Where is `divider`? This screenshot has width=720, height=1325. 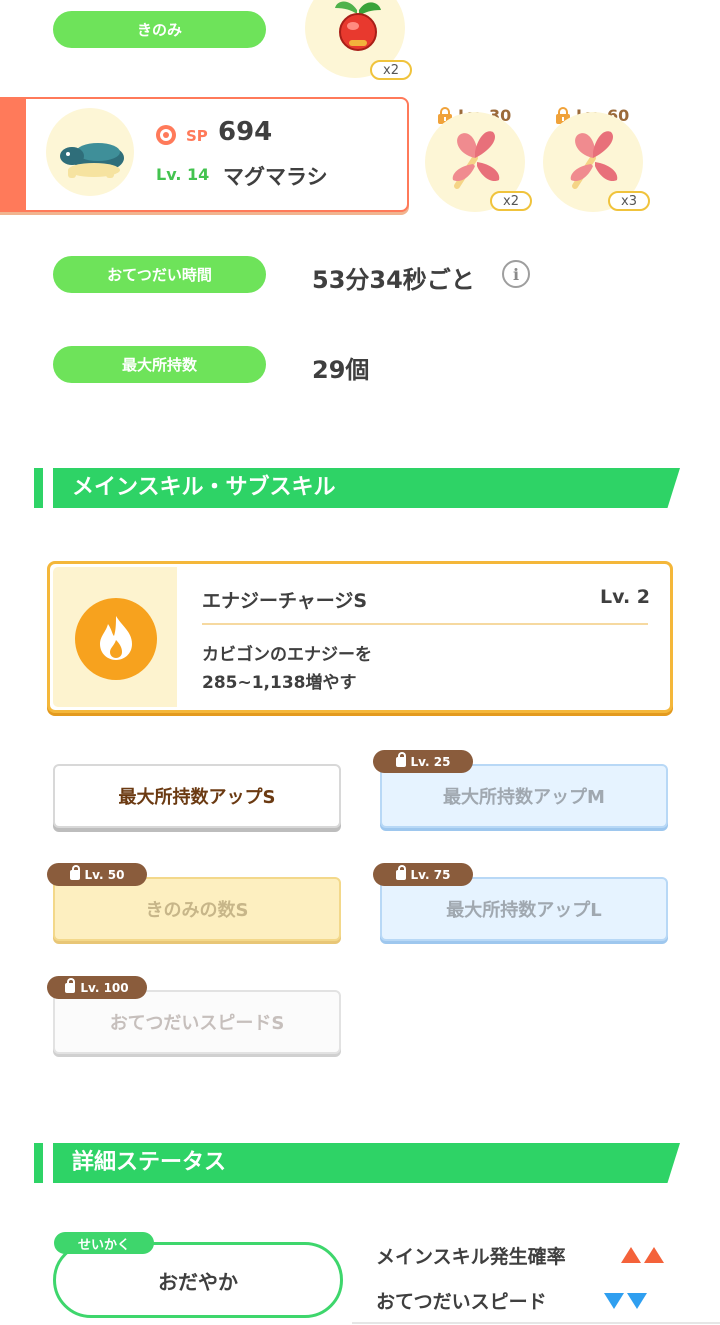 divider is located at coordinates (425, 624).